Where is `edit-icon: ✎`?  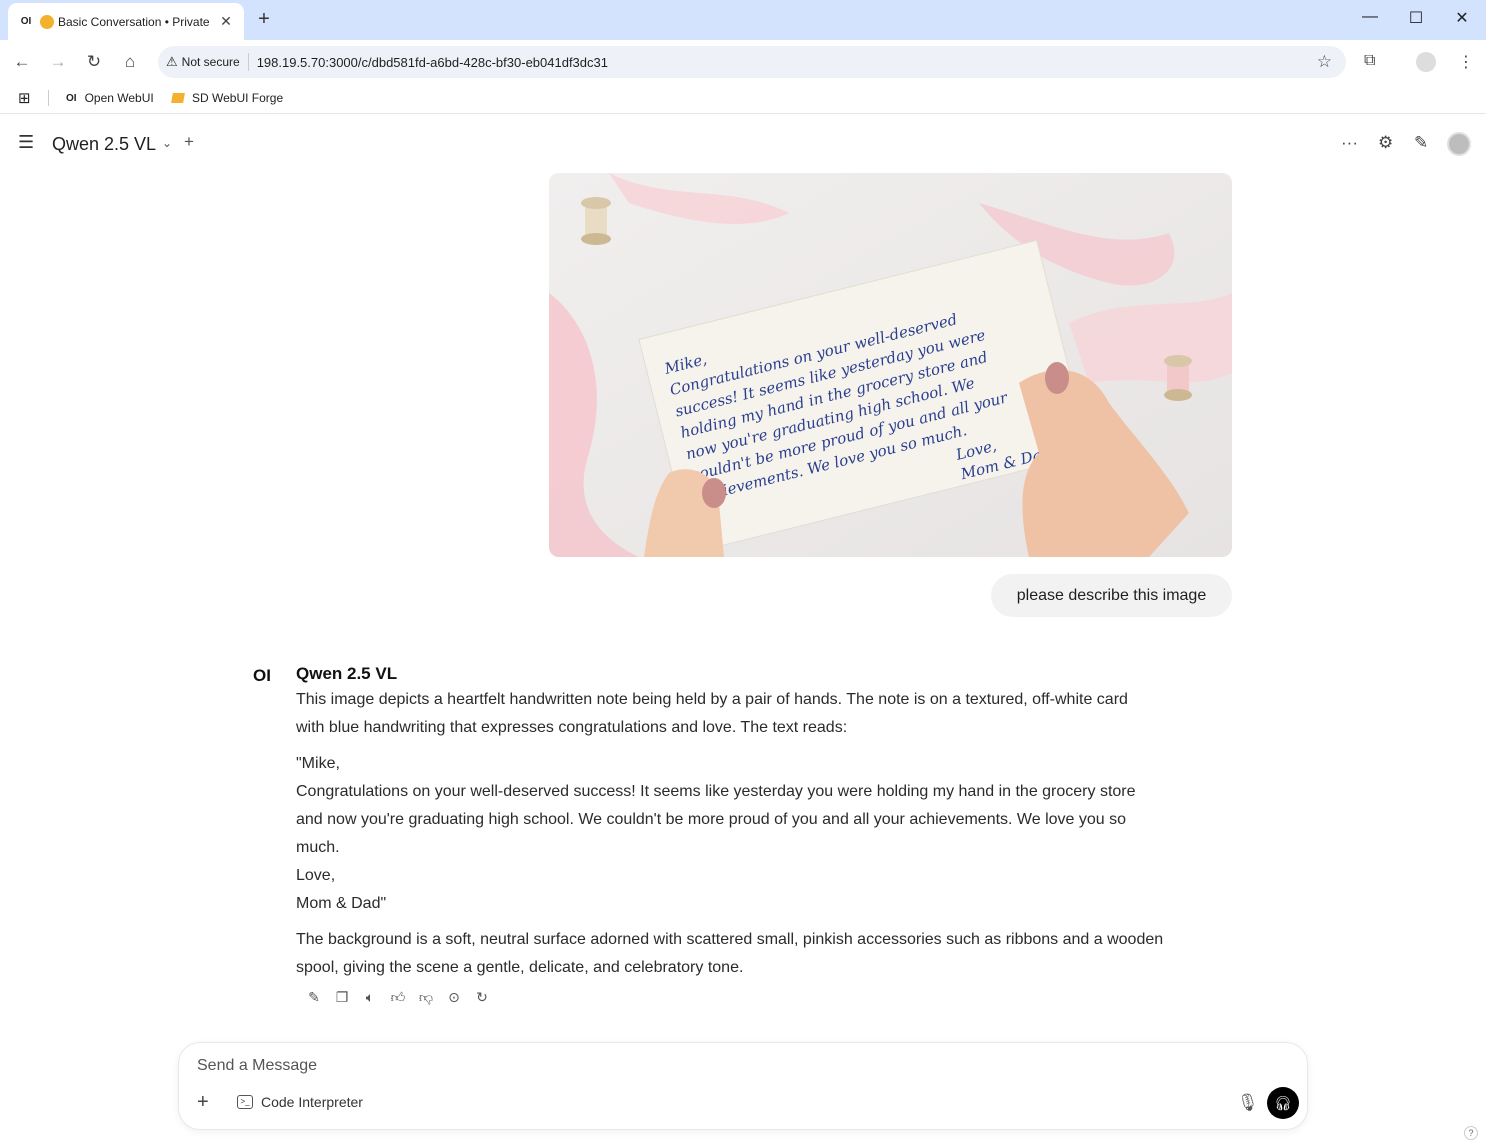 edit-icon: ✎ is located at coordinates (314, 997).